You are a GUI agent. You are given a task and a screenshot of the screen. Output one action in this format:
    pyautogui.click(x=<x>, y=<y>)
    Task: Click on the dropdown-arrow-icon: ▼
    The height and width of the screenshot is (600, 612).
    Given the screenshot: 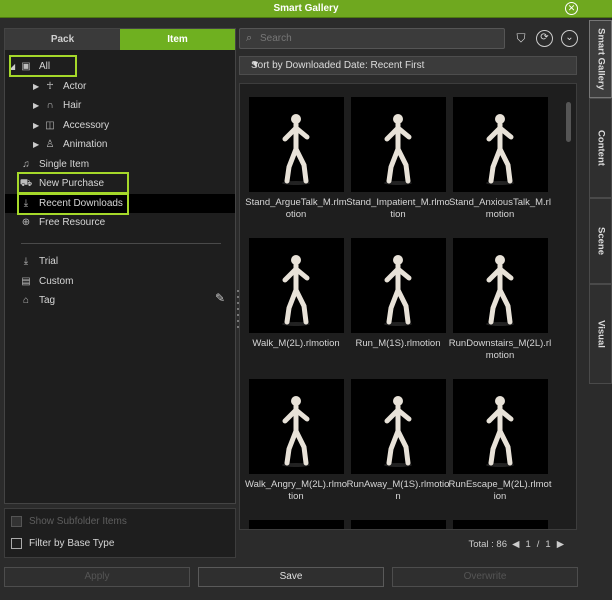 What is the action you would take?
    pyautogui.click(x=255, y=64)
    